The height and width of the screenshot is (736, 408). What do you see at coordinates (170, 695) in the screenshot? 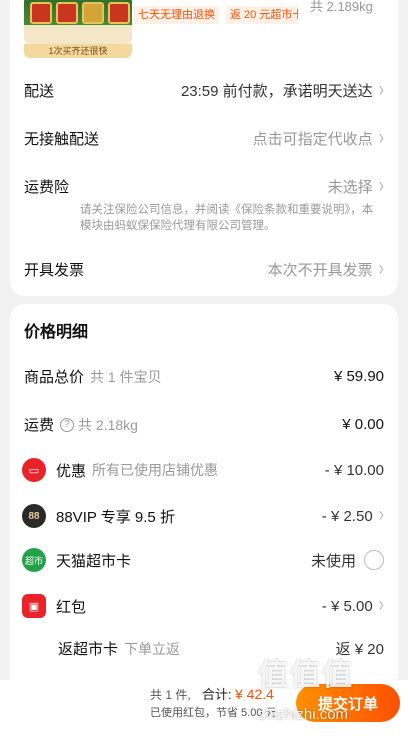
I see `item-count: 共 1 件,` at bounding box center [170, 695].